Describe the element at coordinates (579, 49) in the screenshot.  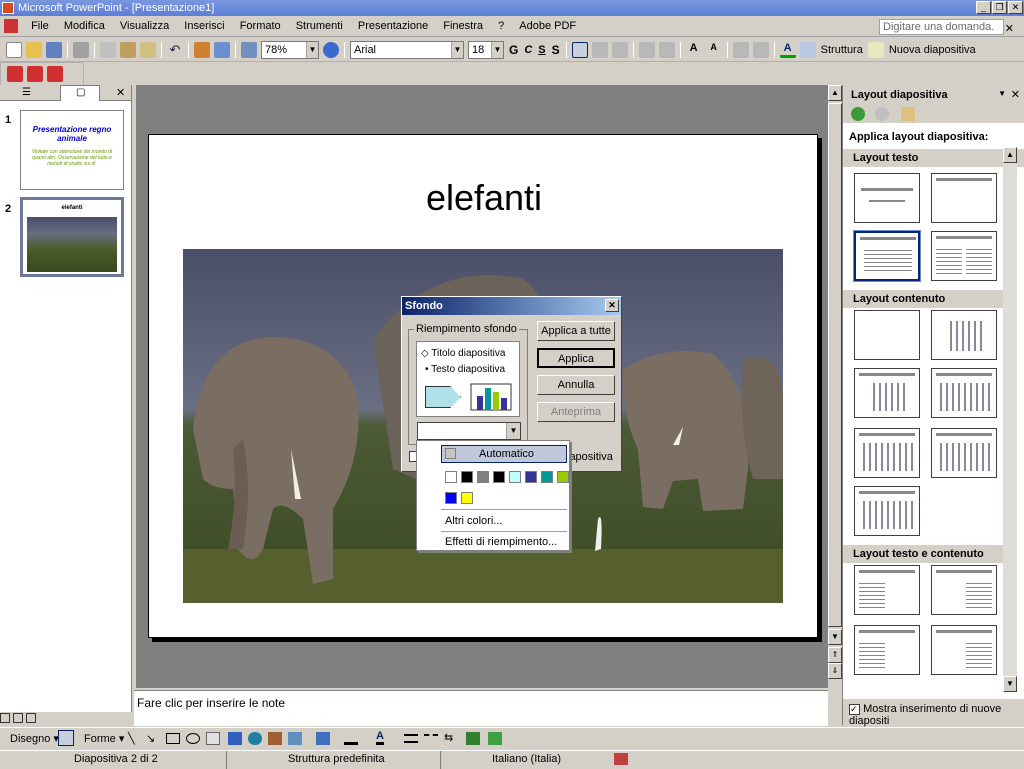
I see `align-left-icon` at that location.